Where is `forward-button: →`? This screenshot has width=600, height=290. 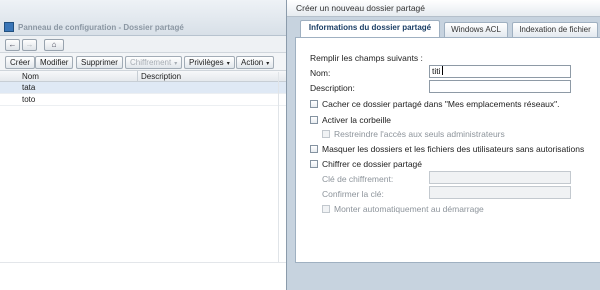
forward-button: → is located at coordinates (29, 45).